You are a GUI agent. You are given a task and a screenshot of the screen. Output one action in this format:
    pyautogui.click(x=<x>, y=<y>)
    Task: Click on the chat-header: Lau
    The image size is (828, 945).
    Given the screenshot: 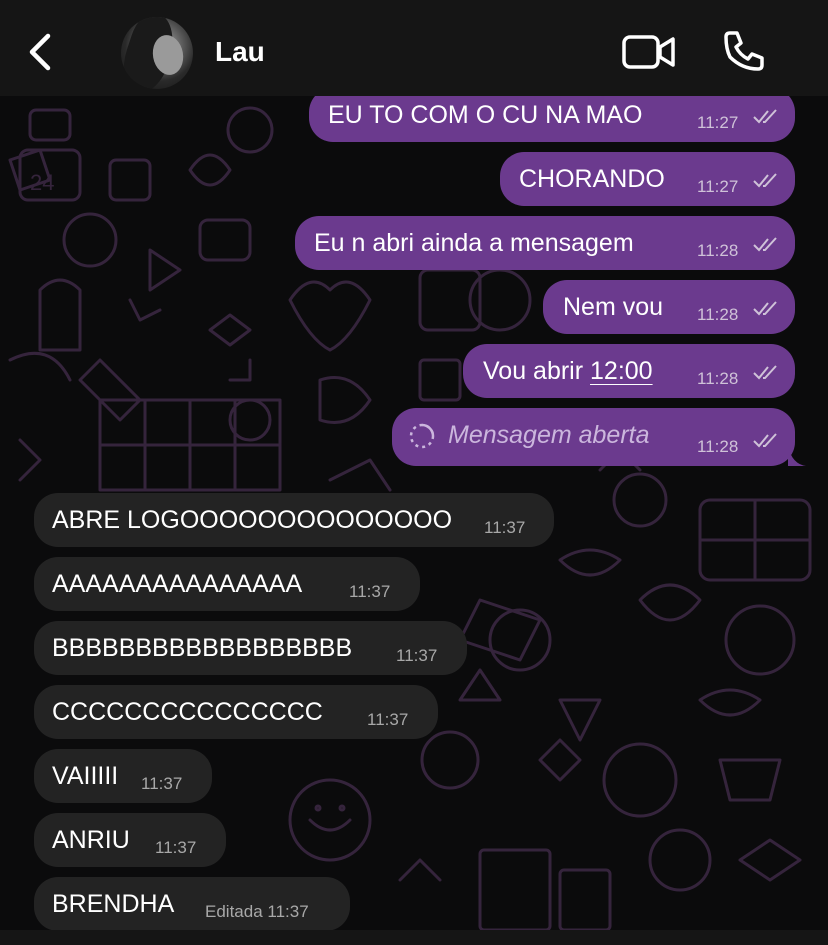 What is the action you would take?
    pyautogui.click(x=414, y=48)
    